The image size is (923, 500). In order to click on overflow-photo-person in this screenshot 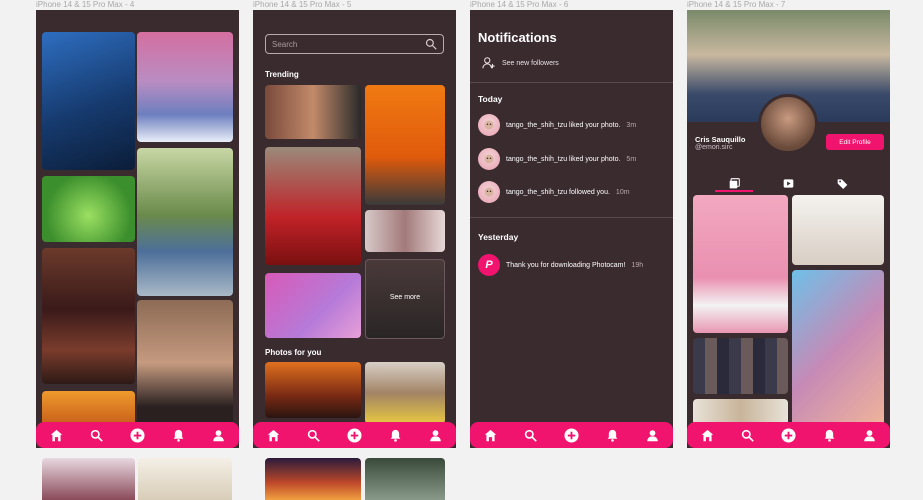, I will do `click(405, 479)`.